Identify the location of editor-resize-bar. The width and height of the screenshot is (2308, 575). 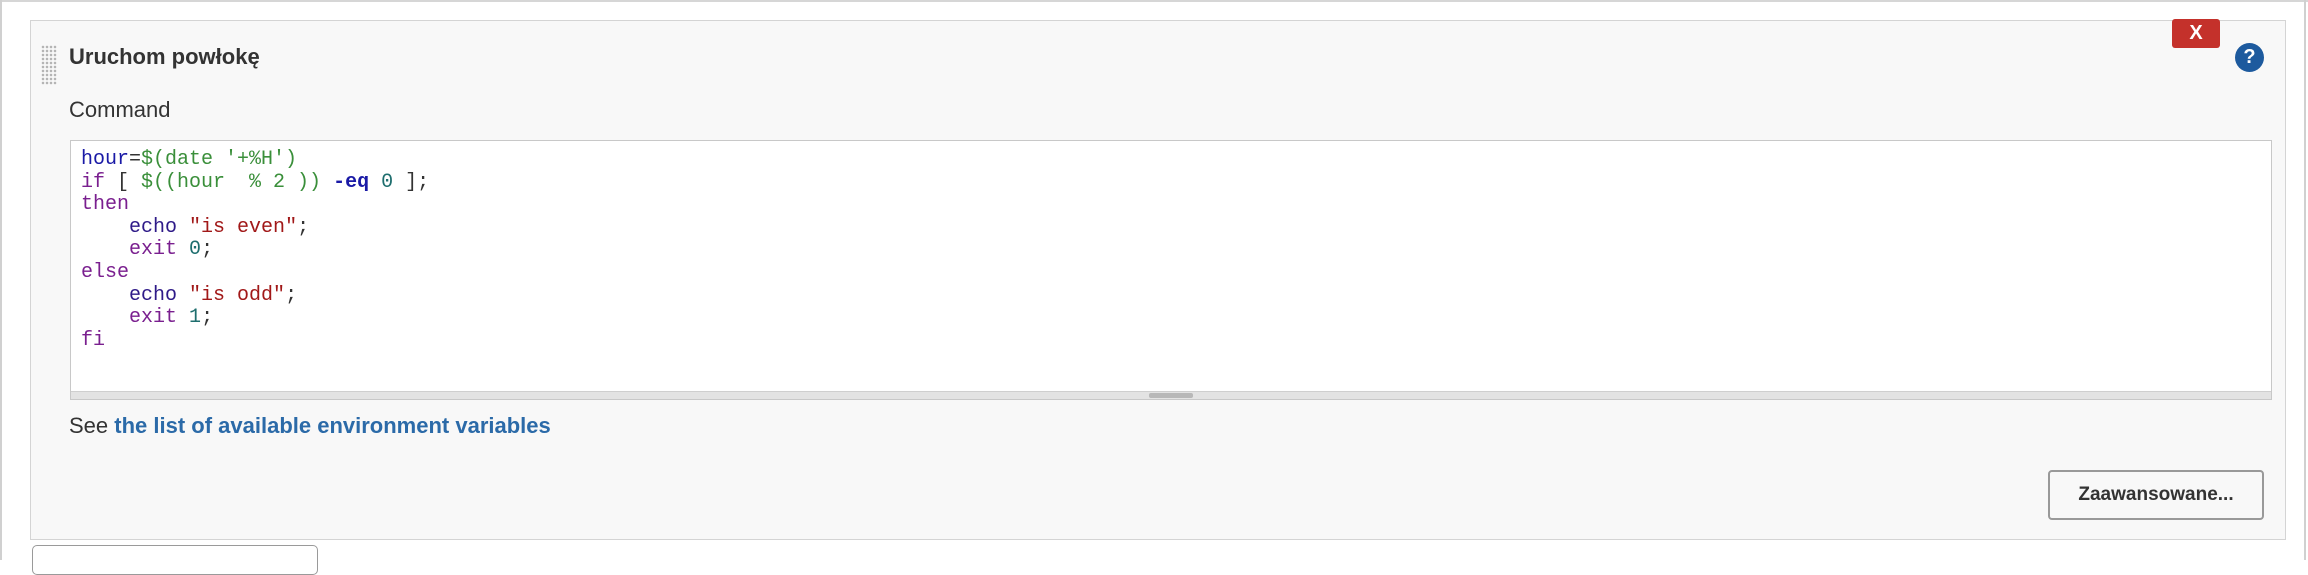
(1171, 395).